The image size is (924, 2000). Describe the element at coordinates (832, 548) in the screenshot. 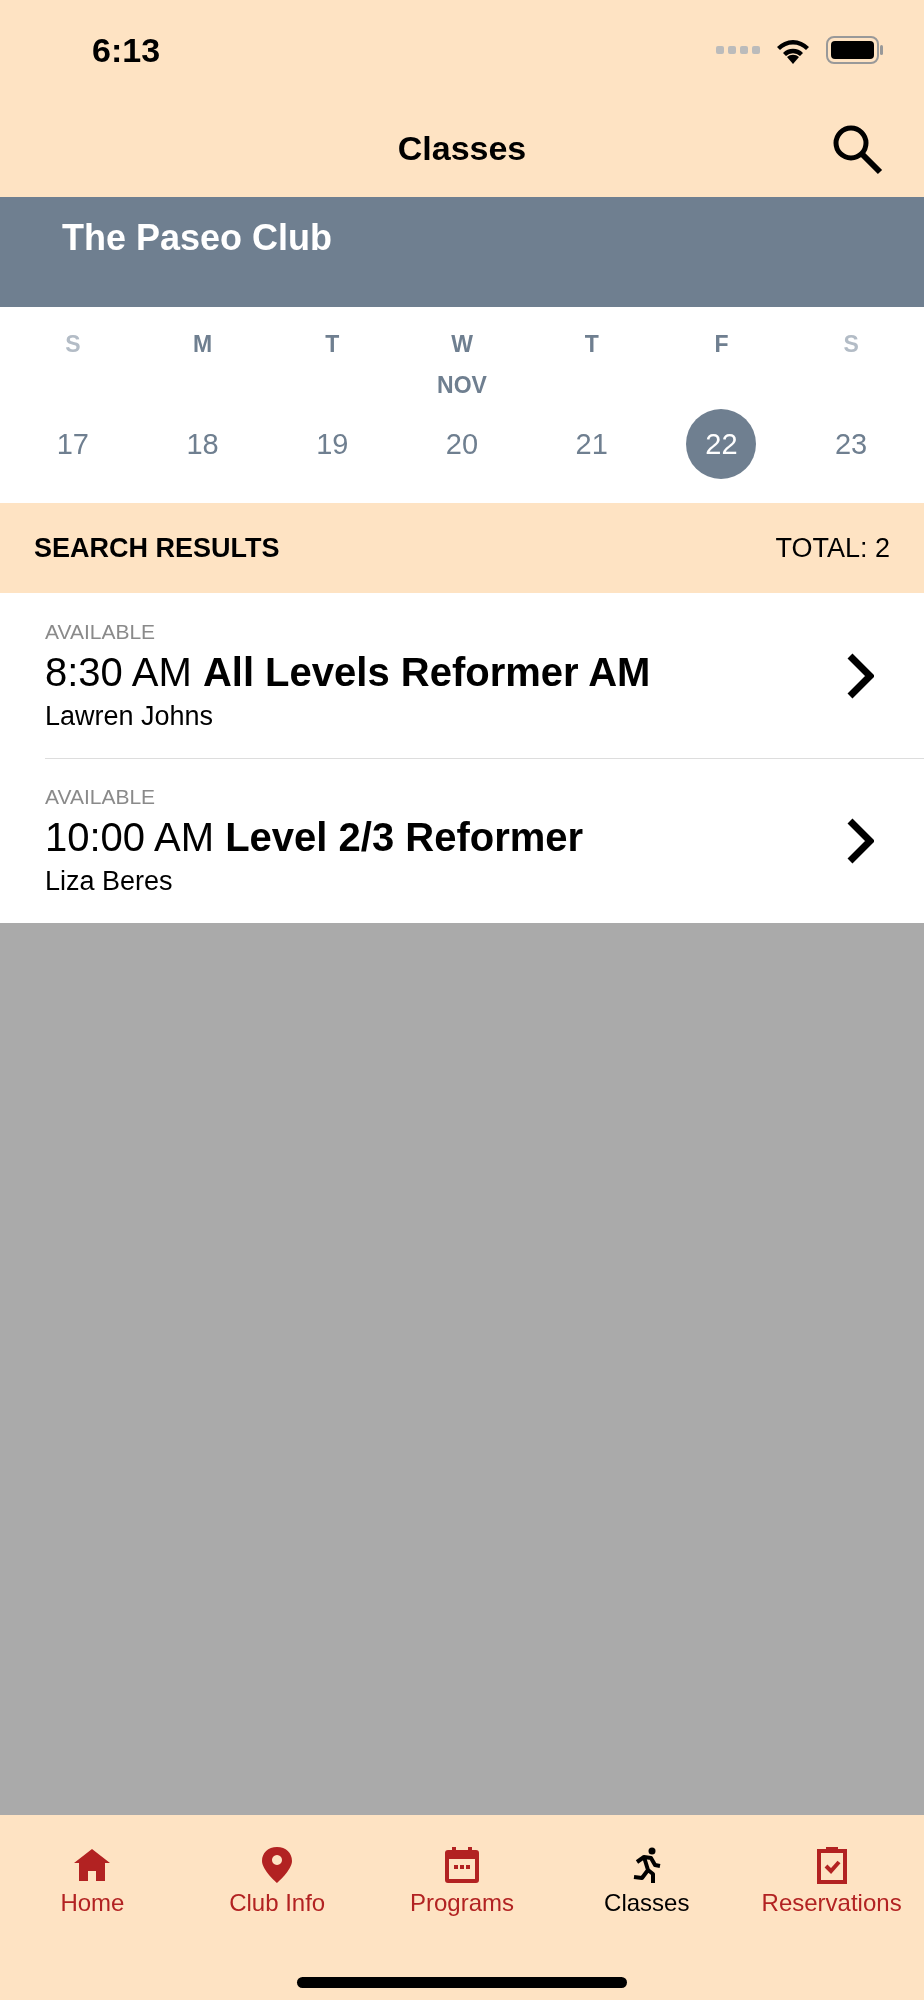

I see `results-total: TOTAL: 2` at that location.